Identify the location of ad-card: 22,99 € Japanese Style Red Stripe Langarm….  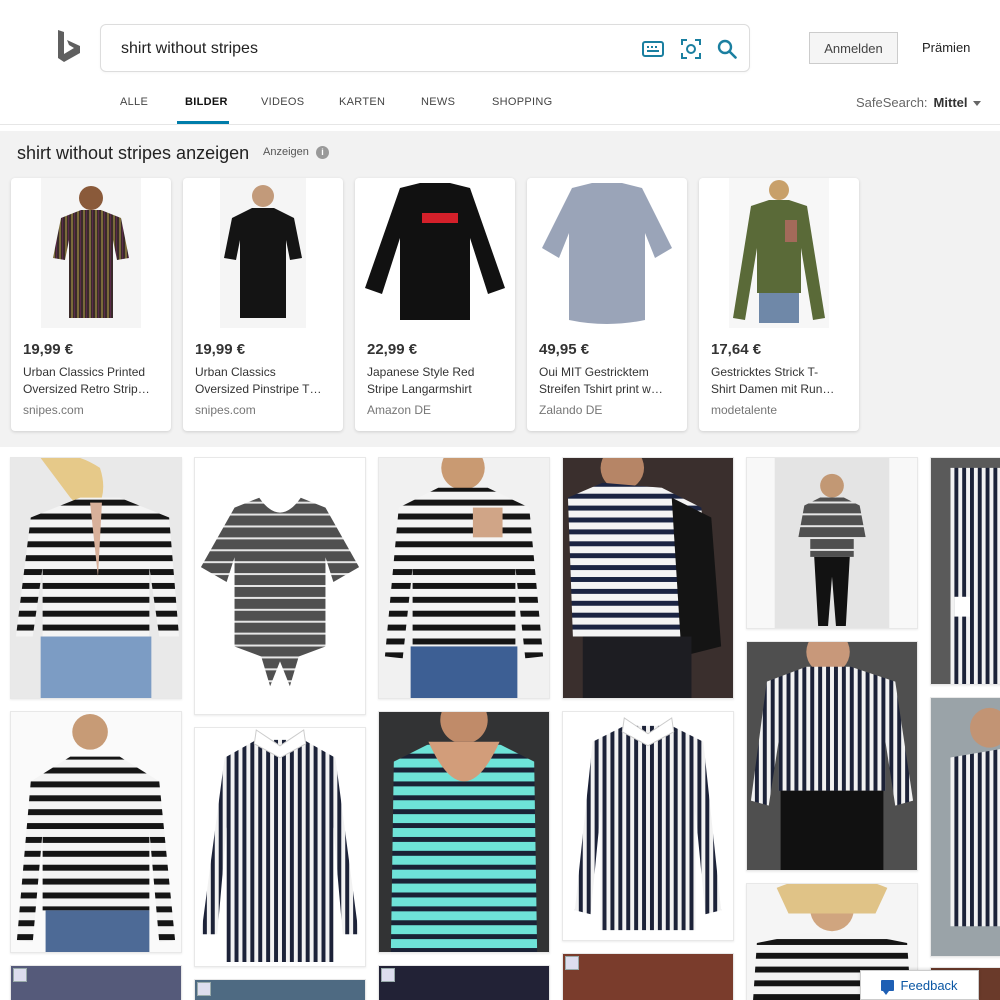
(435, 304).